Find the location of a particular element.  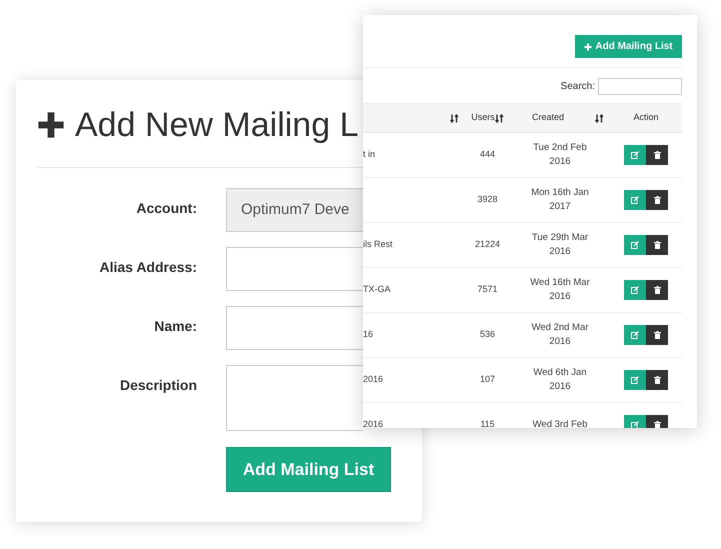

column-header: Created is located at coordinates (548, 118).